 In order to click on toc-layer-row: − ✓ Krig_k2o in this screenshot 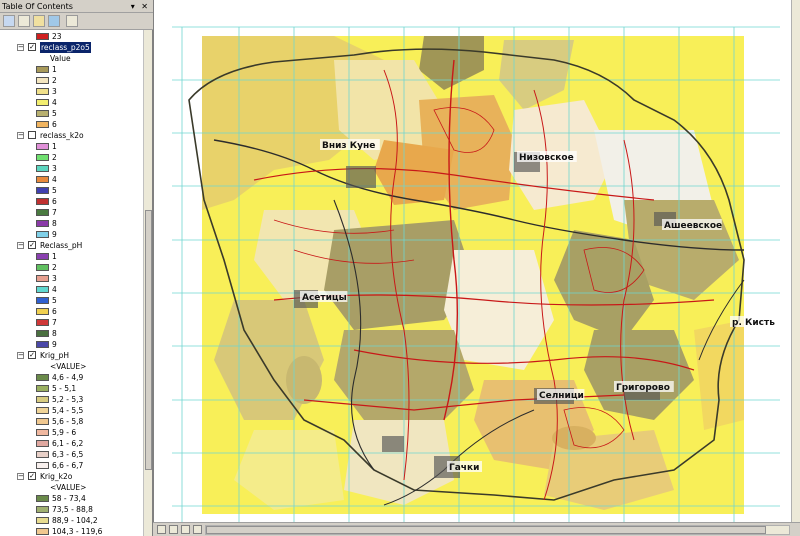, I will do `click(71, 476)`.